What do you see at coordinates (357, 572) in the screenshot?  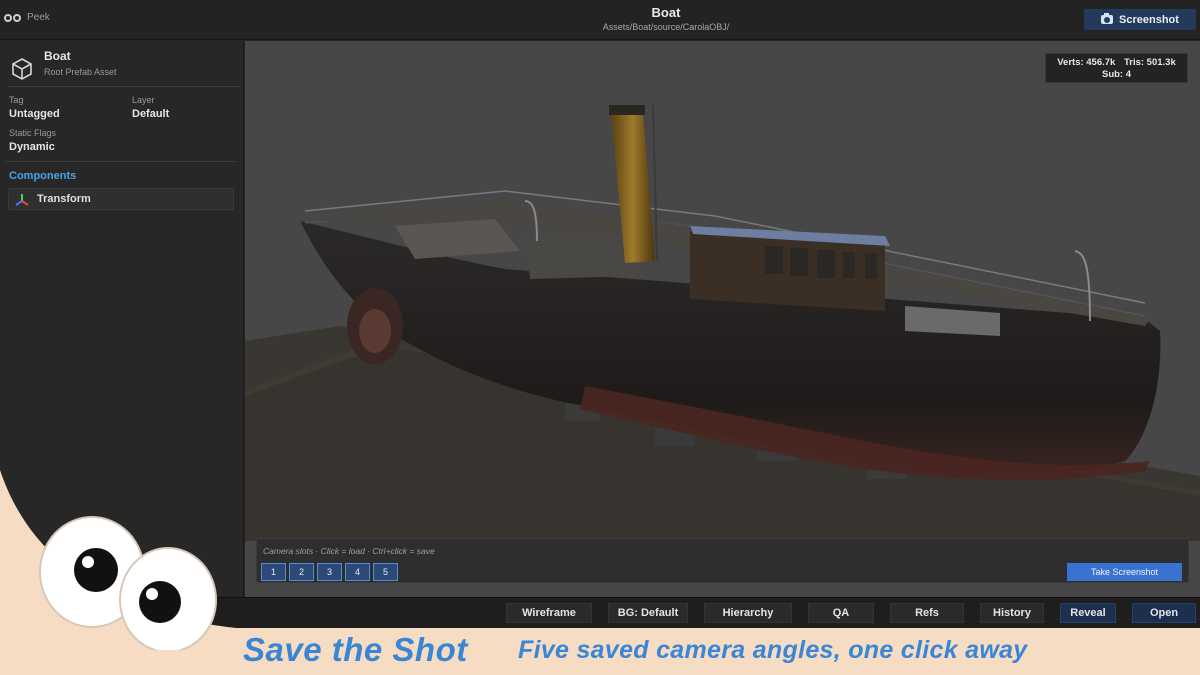 I see `camera-slot-4: 4` at bounding box center [357, 572].